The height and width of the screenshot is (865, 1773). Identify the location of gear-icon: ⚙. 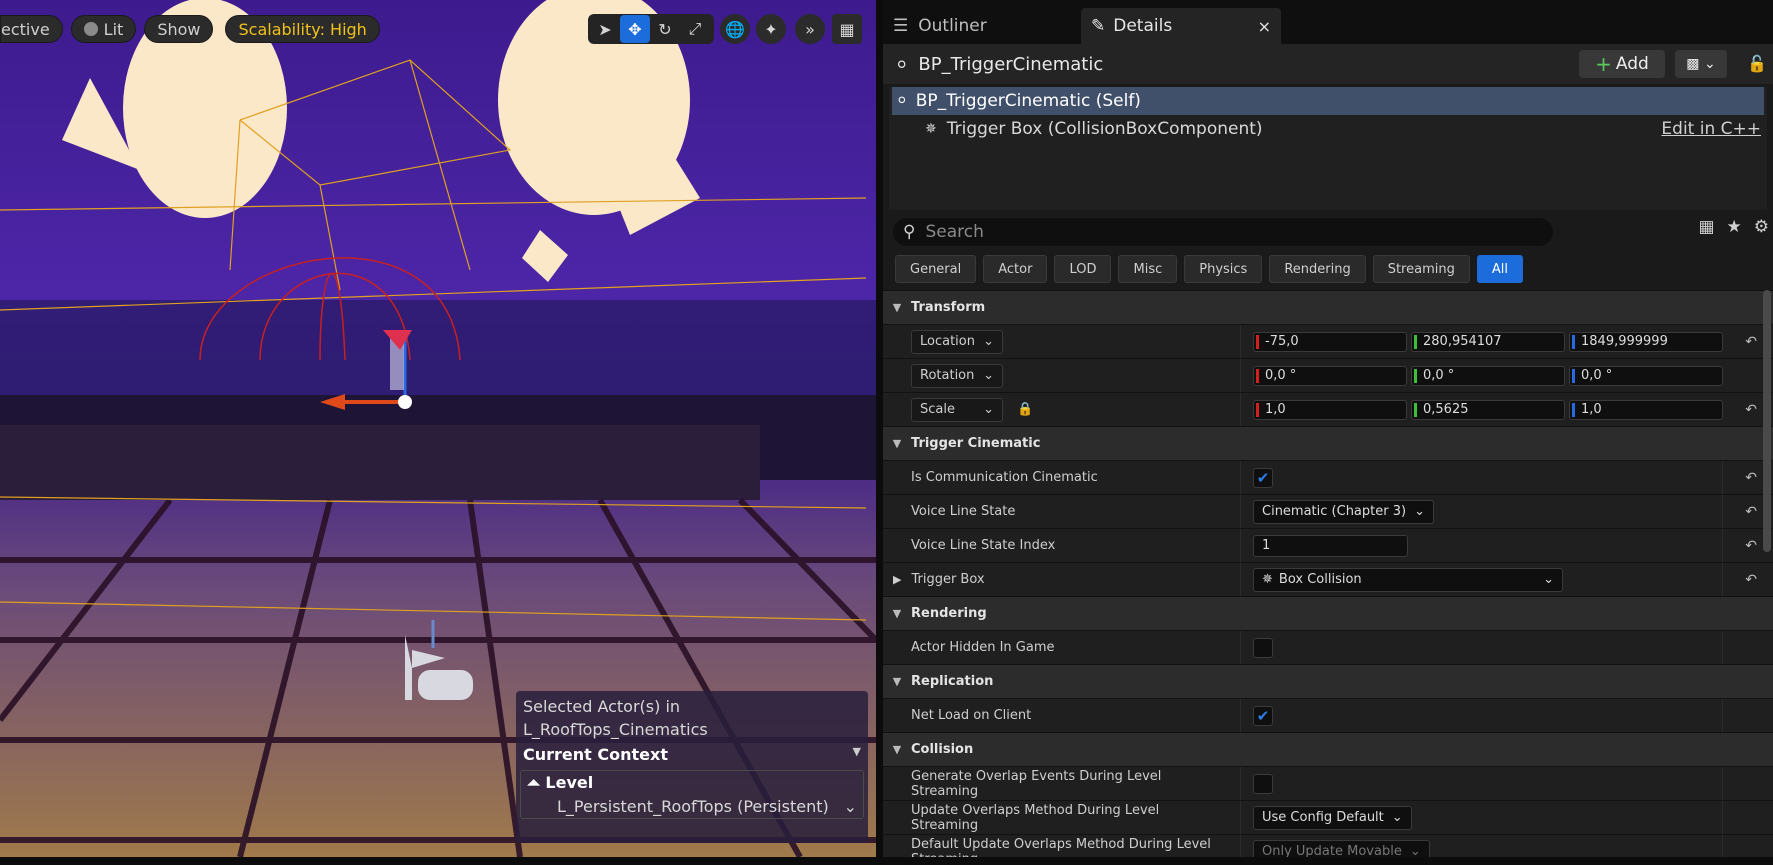
(1761, 227).